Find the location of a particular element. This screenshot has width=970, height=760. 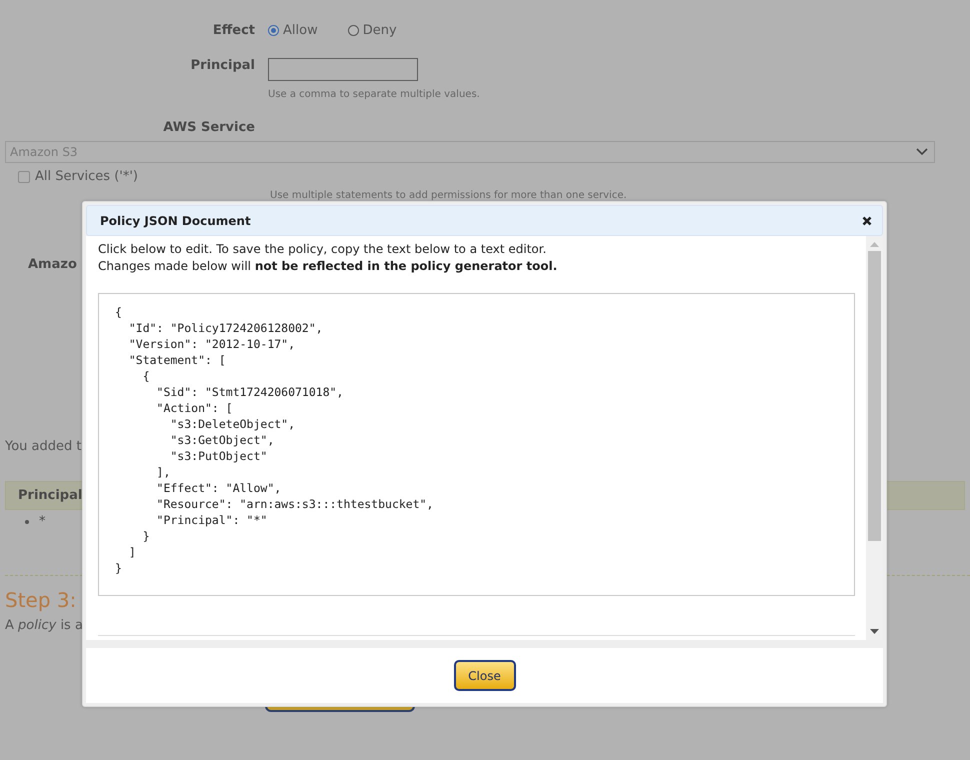

field-label: Effect is located at coordinates (233, 30).